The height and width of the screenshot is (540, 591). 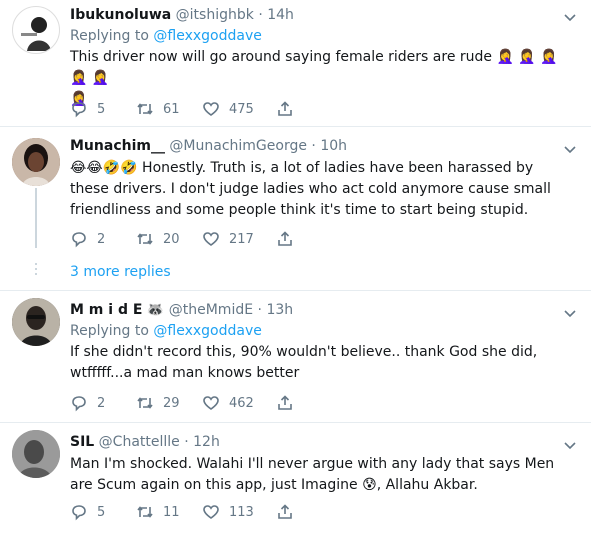 I want to click on replying-to: Replying to @flexxgoddave, so click(x=315, y=331).